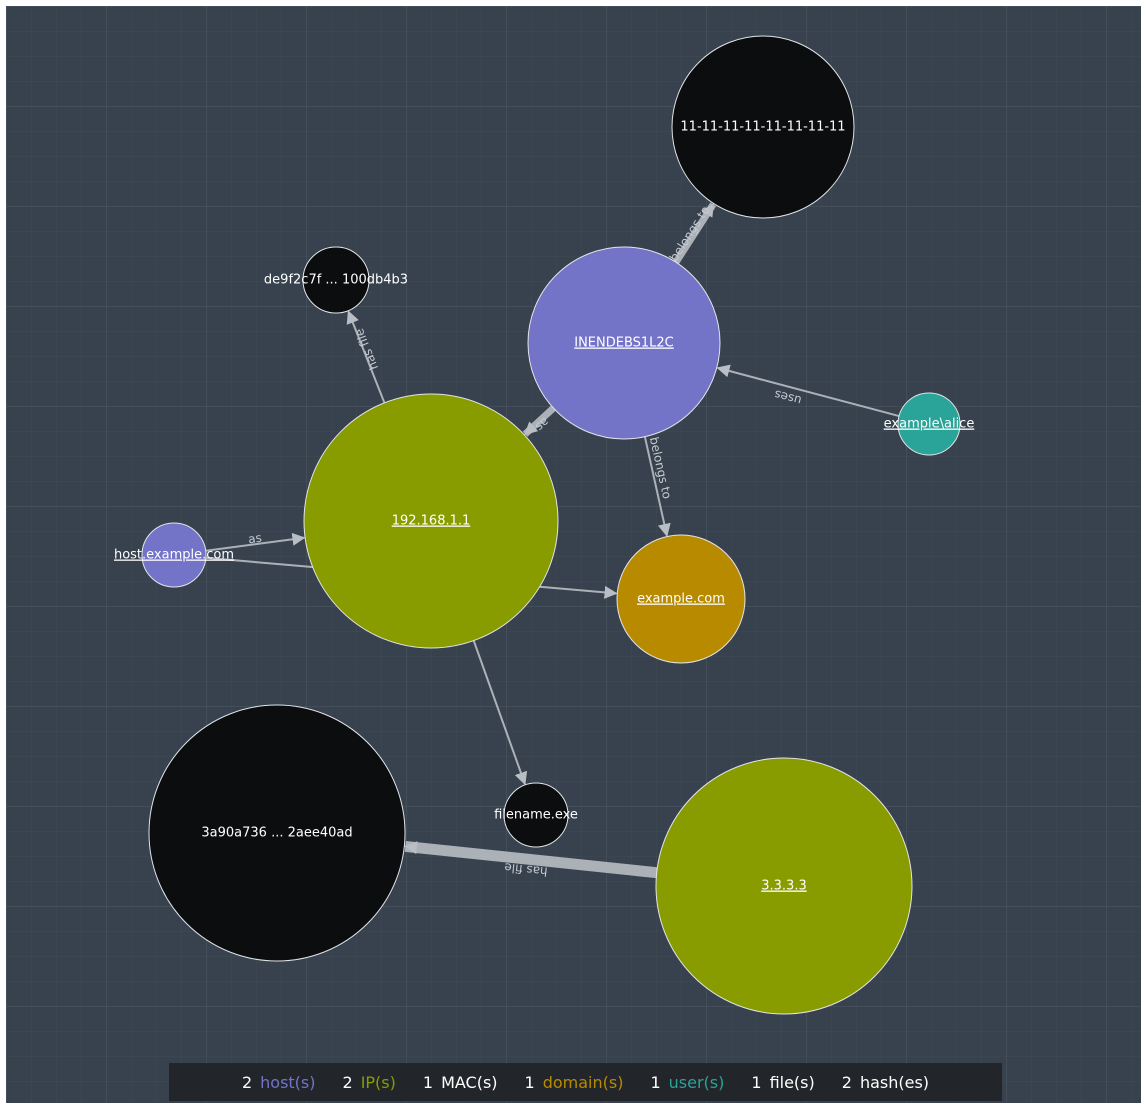  I want to click on legend-item-hash: 2 hash(es), so click(885, 1082).